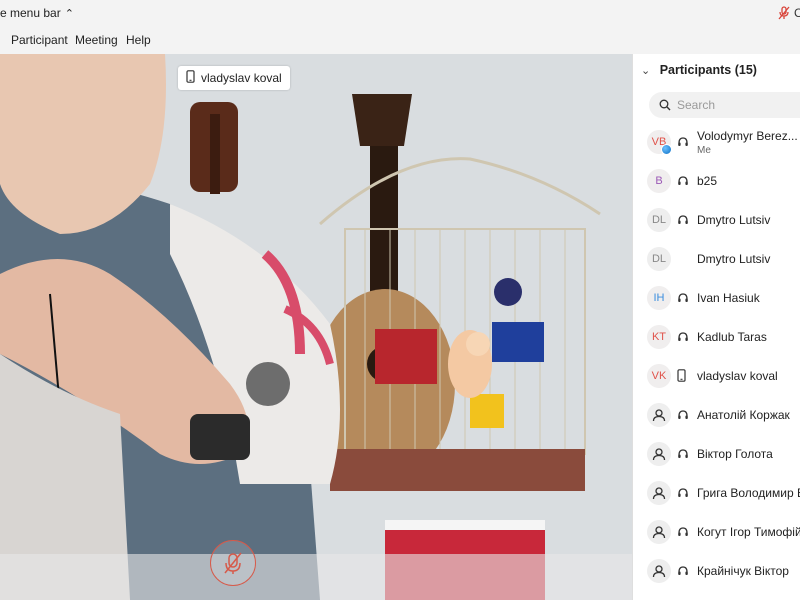  Describe the element at coordinates (400, 40) in the screenshot. I see `menu-bar: Participant Meeting Help` at that location.